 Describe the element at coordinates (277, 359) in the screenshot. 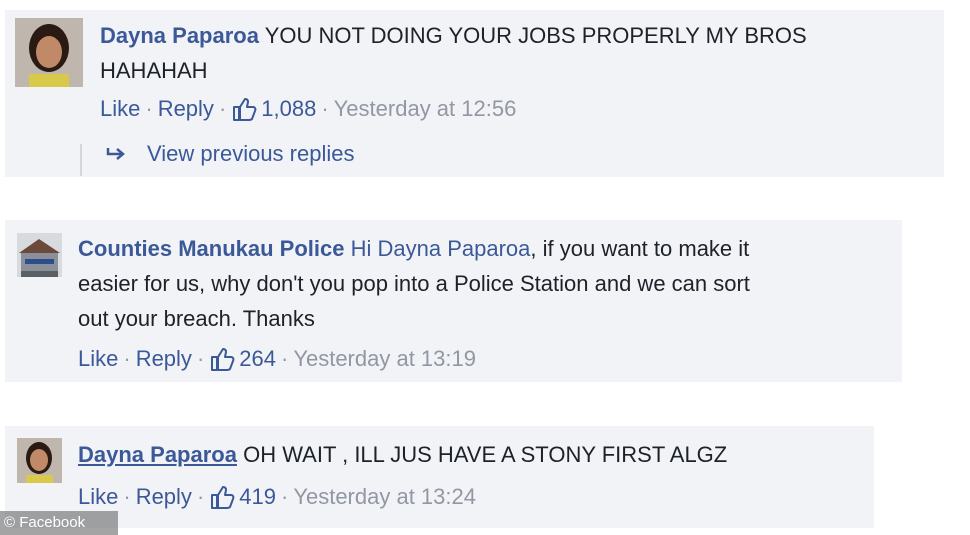

I see `comment-2-actions: Like · Reply · 264 · Yesterday at 13:19` at that location.